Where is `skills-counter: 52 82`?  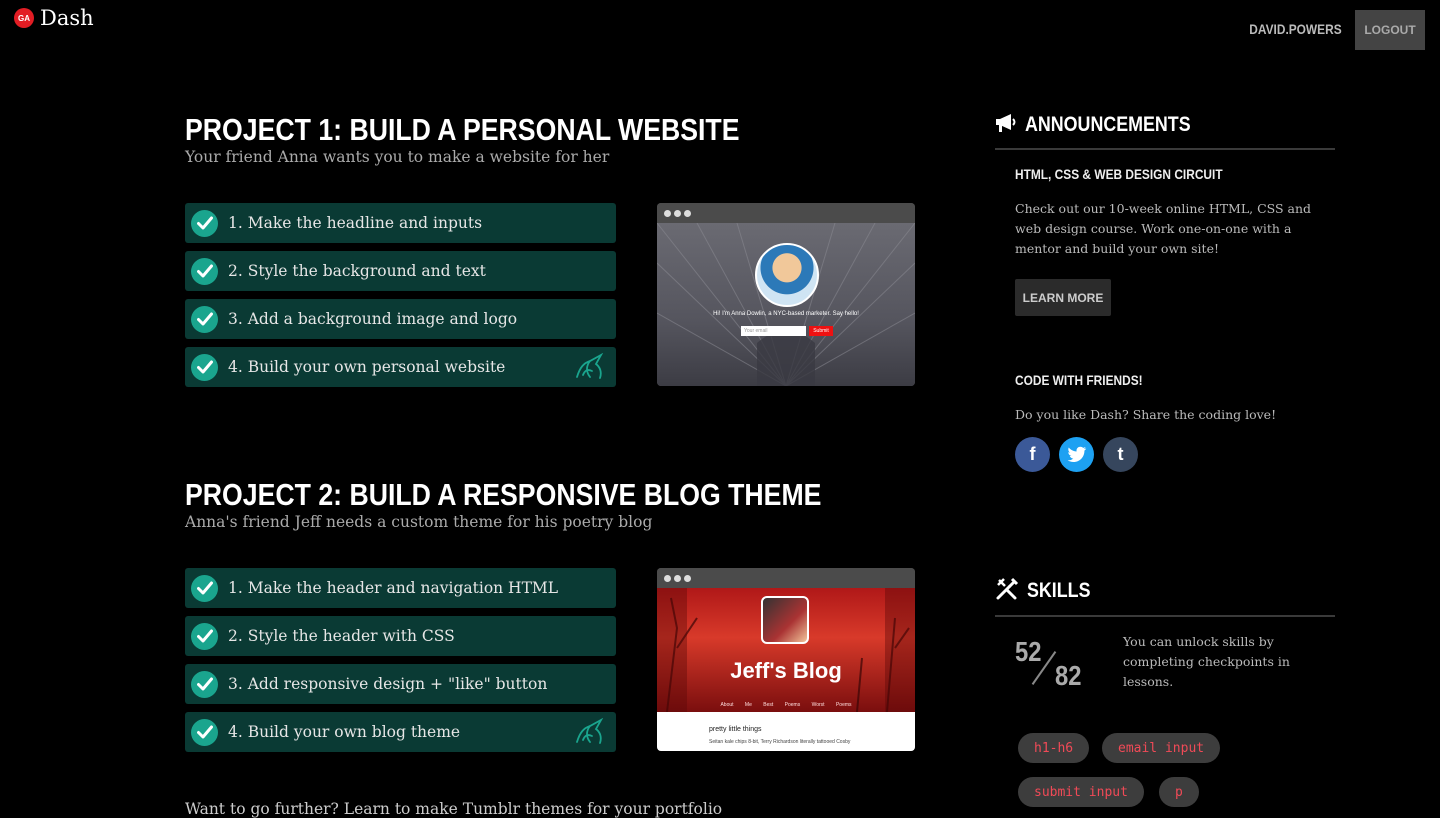
skills-counter: 52 82 is located at coordinates (1060, 666).